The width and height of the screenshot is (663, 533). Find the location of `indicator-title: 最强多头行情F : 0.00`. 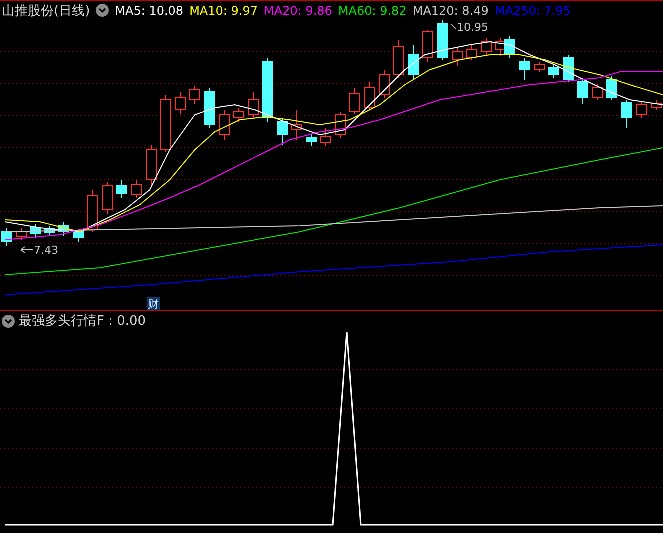

indicator-title: 最强多头行情F : 0.00 is located at coordinates (82, 321).